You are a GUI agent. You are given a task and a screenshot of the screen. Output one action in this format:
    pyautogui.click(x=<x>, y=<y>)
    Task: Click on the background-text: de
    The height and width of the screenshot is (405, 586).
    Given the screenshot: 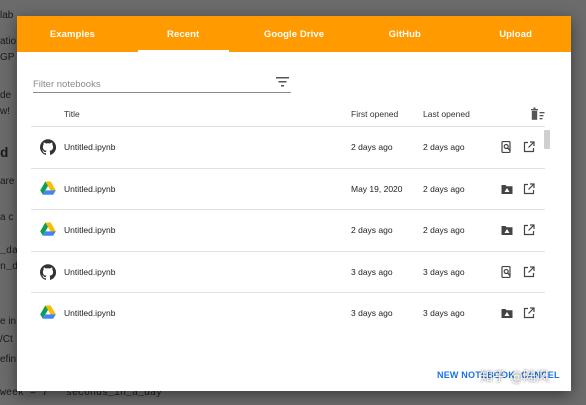 What is the action you would take?
    pyautogui.click(x=6, y=95)
    